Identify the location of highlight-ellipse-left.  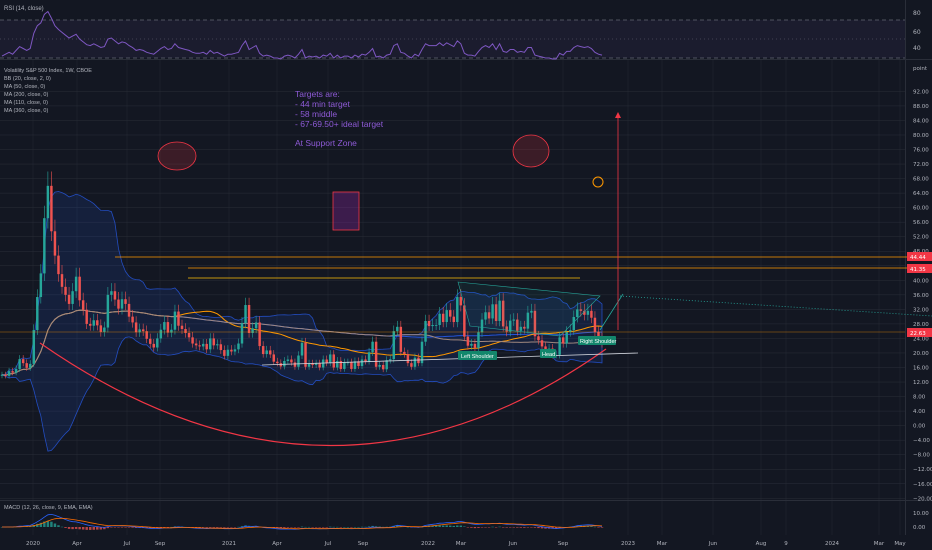
(177, 156).